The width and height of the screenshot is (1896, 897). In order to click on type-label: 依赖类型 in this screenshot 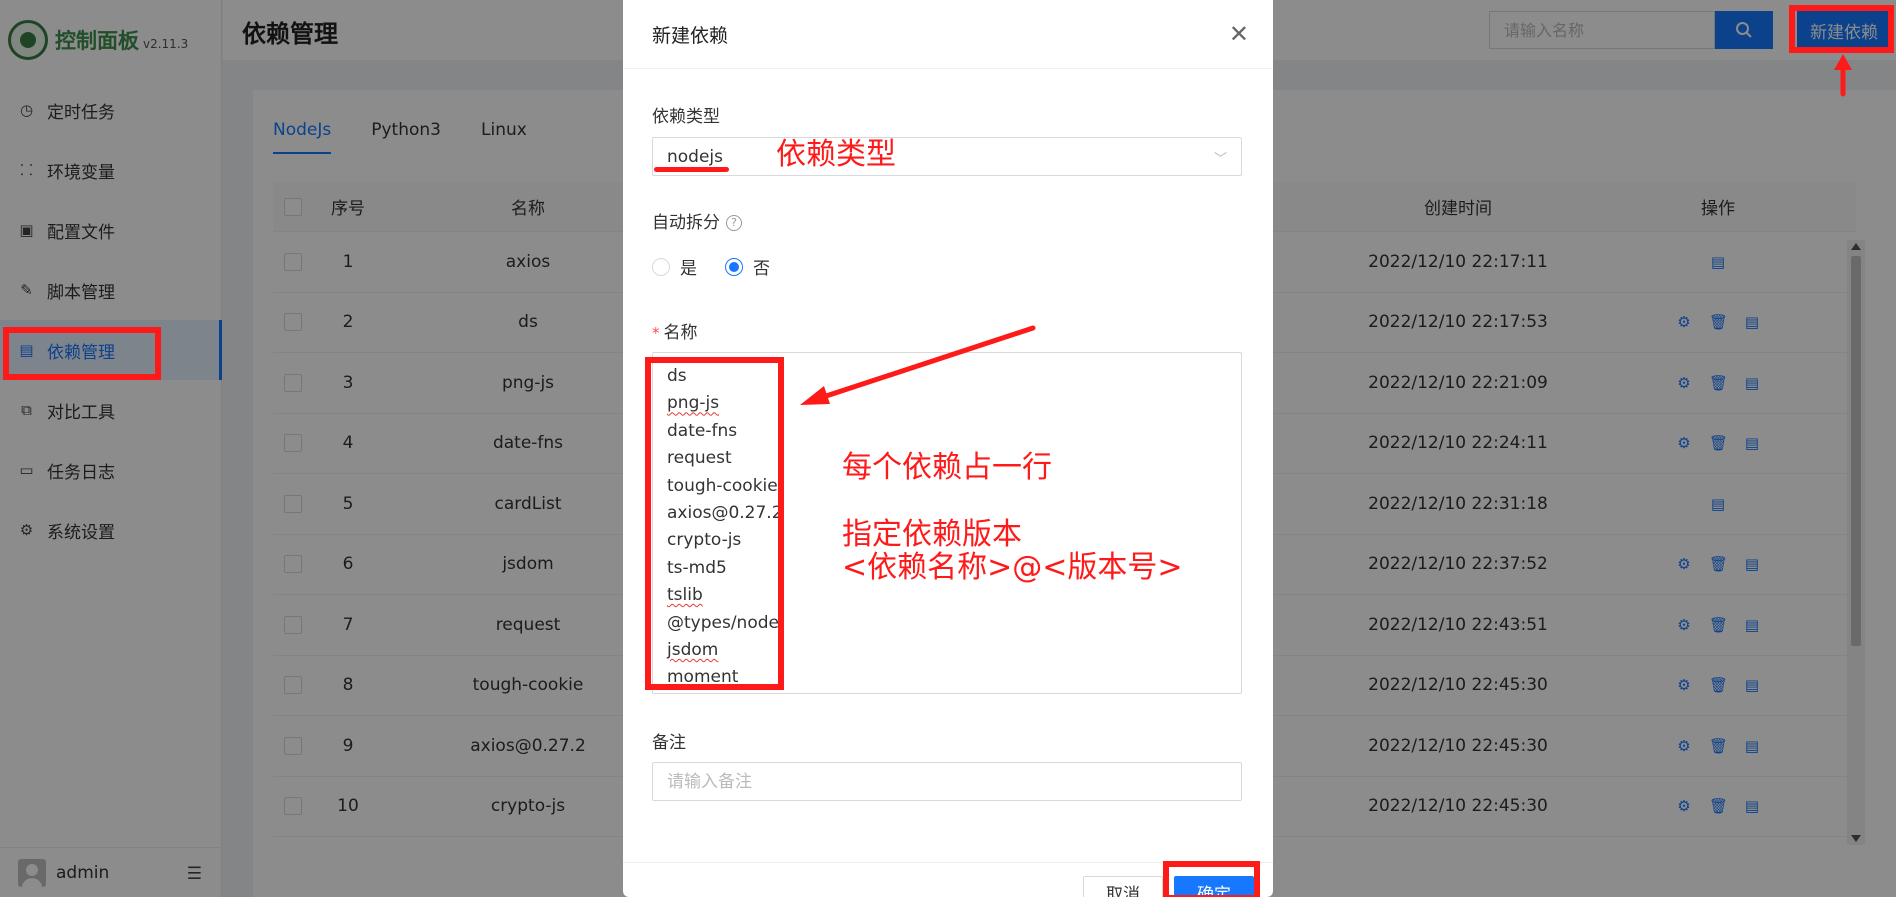, I will do `click(686, 117)`.